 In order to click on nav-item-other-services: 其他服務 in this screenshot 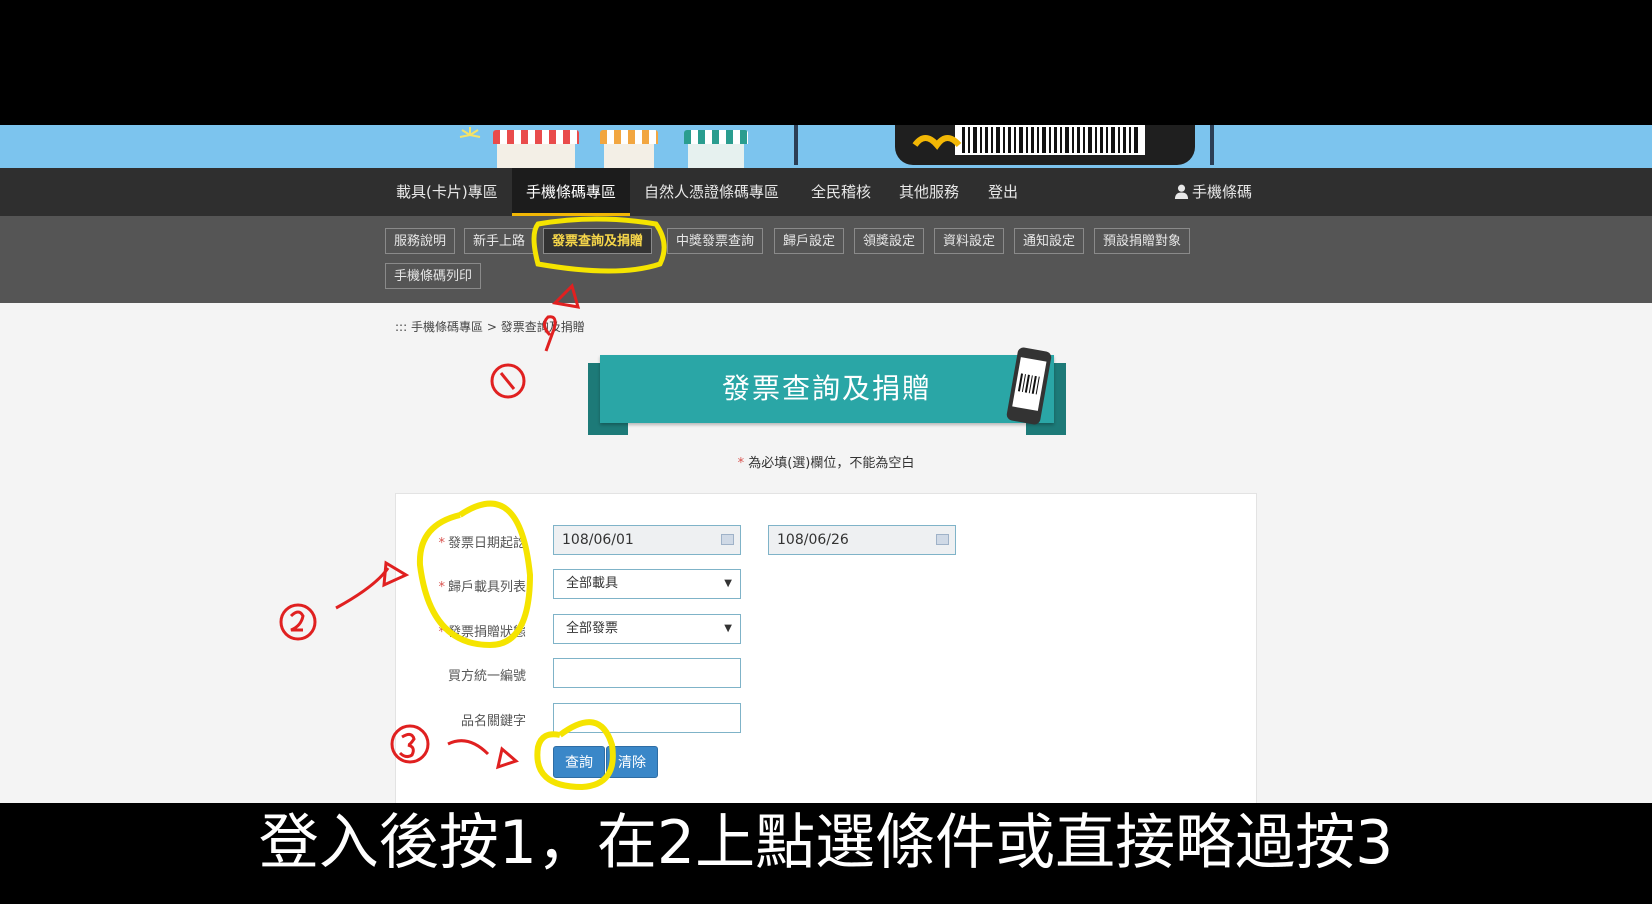, I will do `click(929, 192)`.